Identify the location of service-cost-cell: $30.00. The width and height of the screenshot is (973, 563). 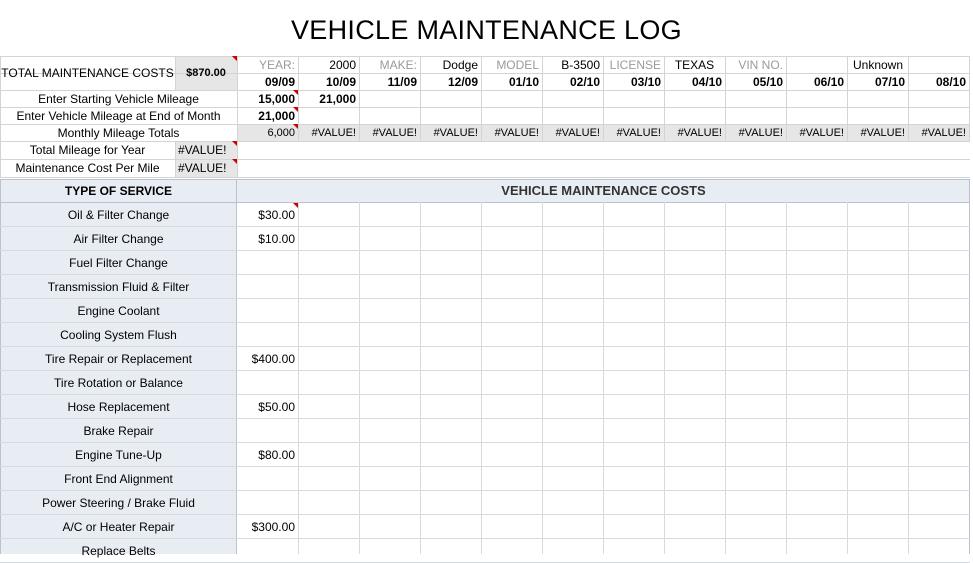
(267, 214).